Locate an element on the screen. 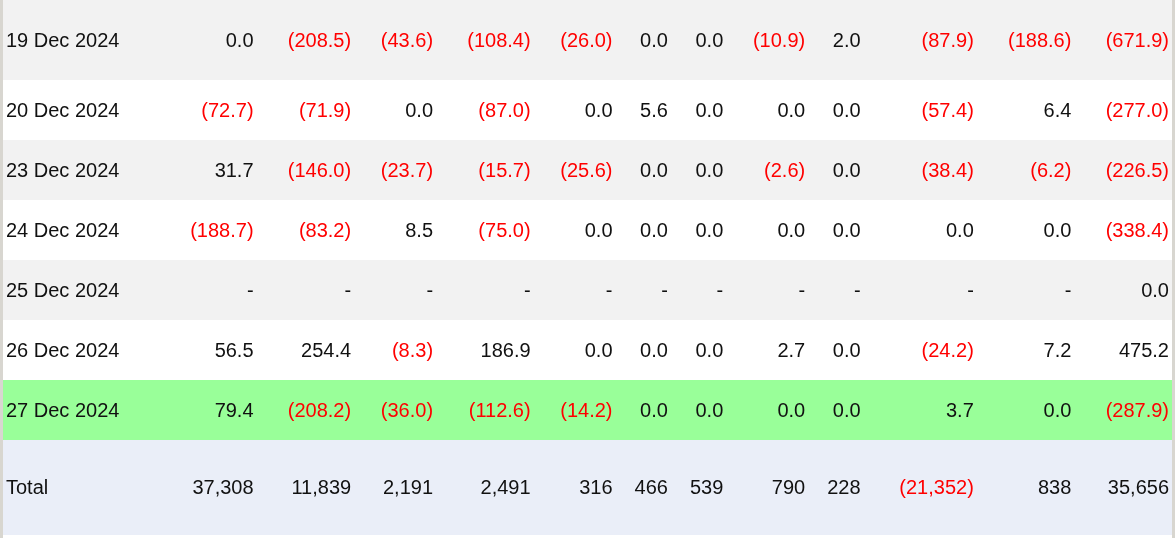 This screenshot has height=538, width=1175. total-label: Total is located at coordinates (81, 487).